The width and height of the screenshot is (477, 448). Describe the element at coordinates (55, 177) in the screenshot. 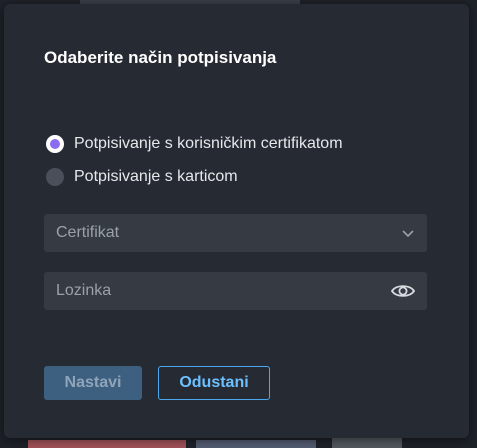

I see `radio-unchecked-icon` at that location.